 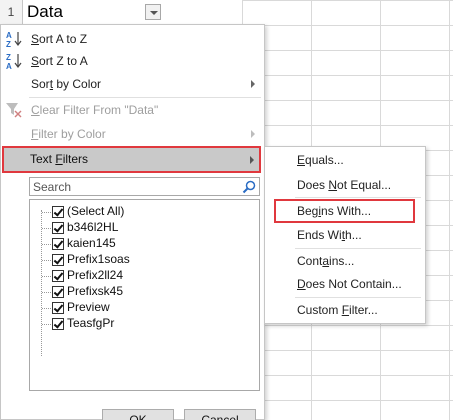 What do you see at coordinates (96, 211) in the screenshot?
I see `list-item-label: (Select All)` at bounding box center [96, 211].